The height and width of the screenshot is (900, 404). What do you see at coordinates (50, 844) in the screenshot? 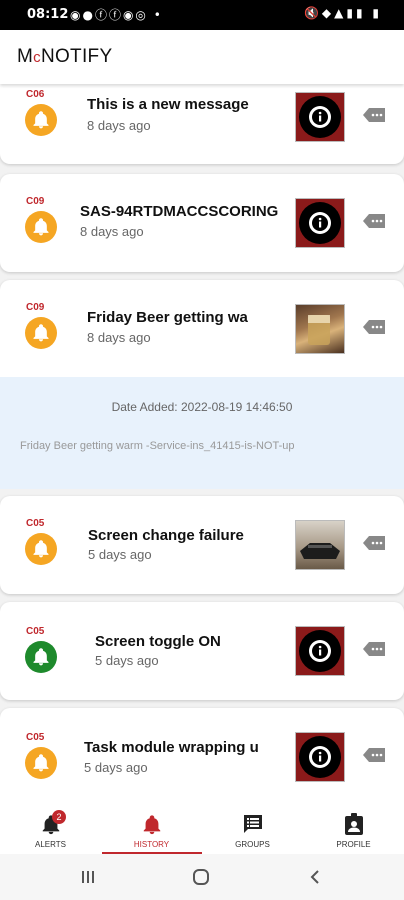
I see `tab-label: ALERTS` at bounding box center [50, 844].